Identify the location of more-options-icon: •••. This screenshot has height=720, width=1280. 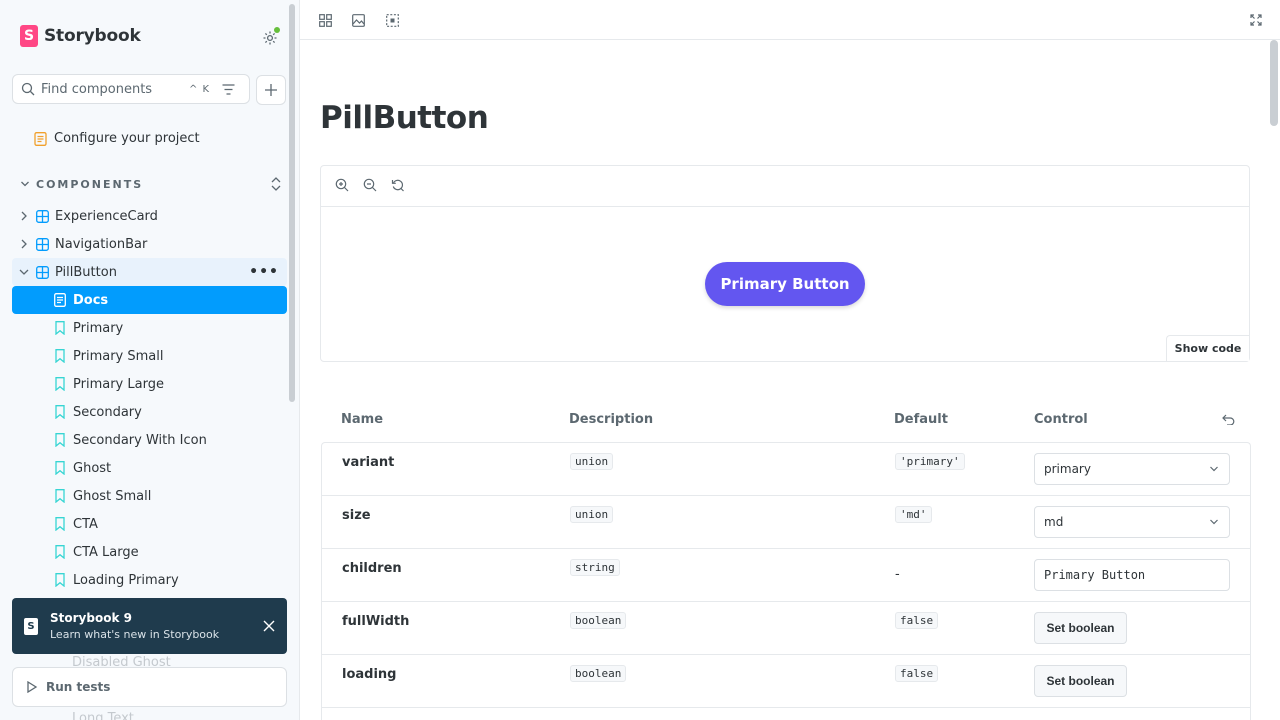
(264, 272).